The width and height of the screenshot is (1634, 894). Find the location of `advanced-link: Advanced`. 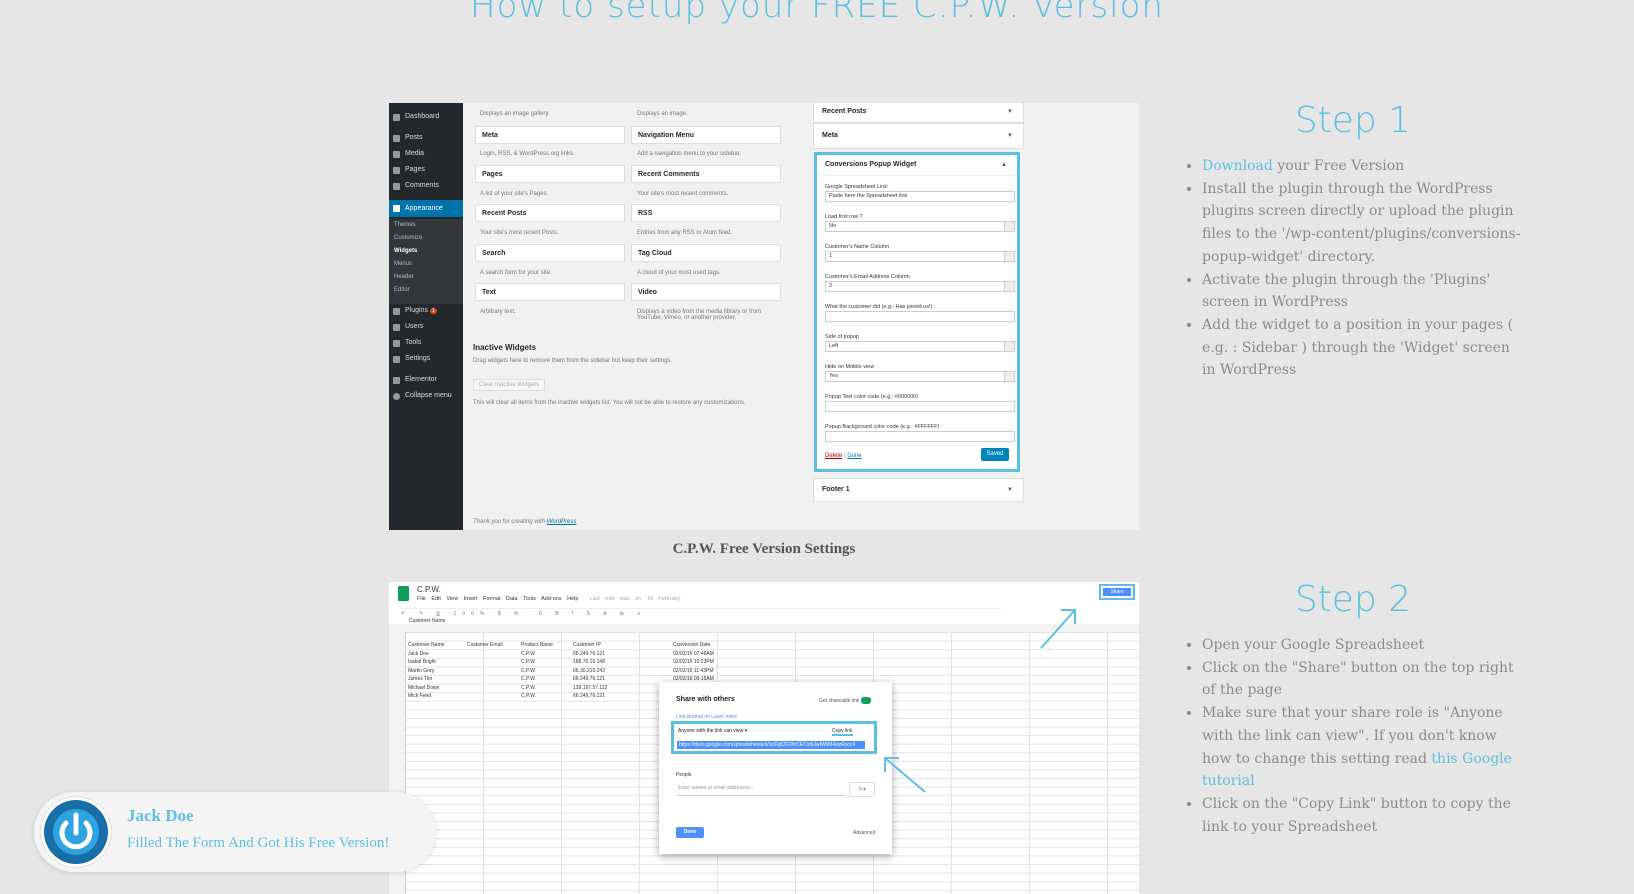

advanced-link: Advanced is located at coordinates (864, 833).